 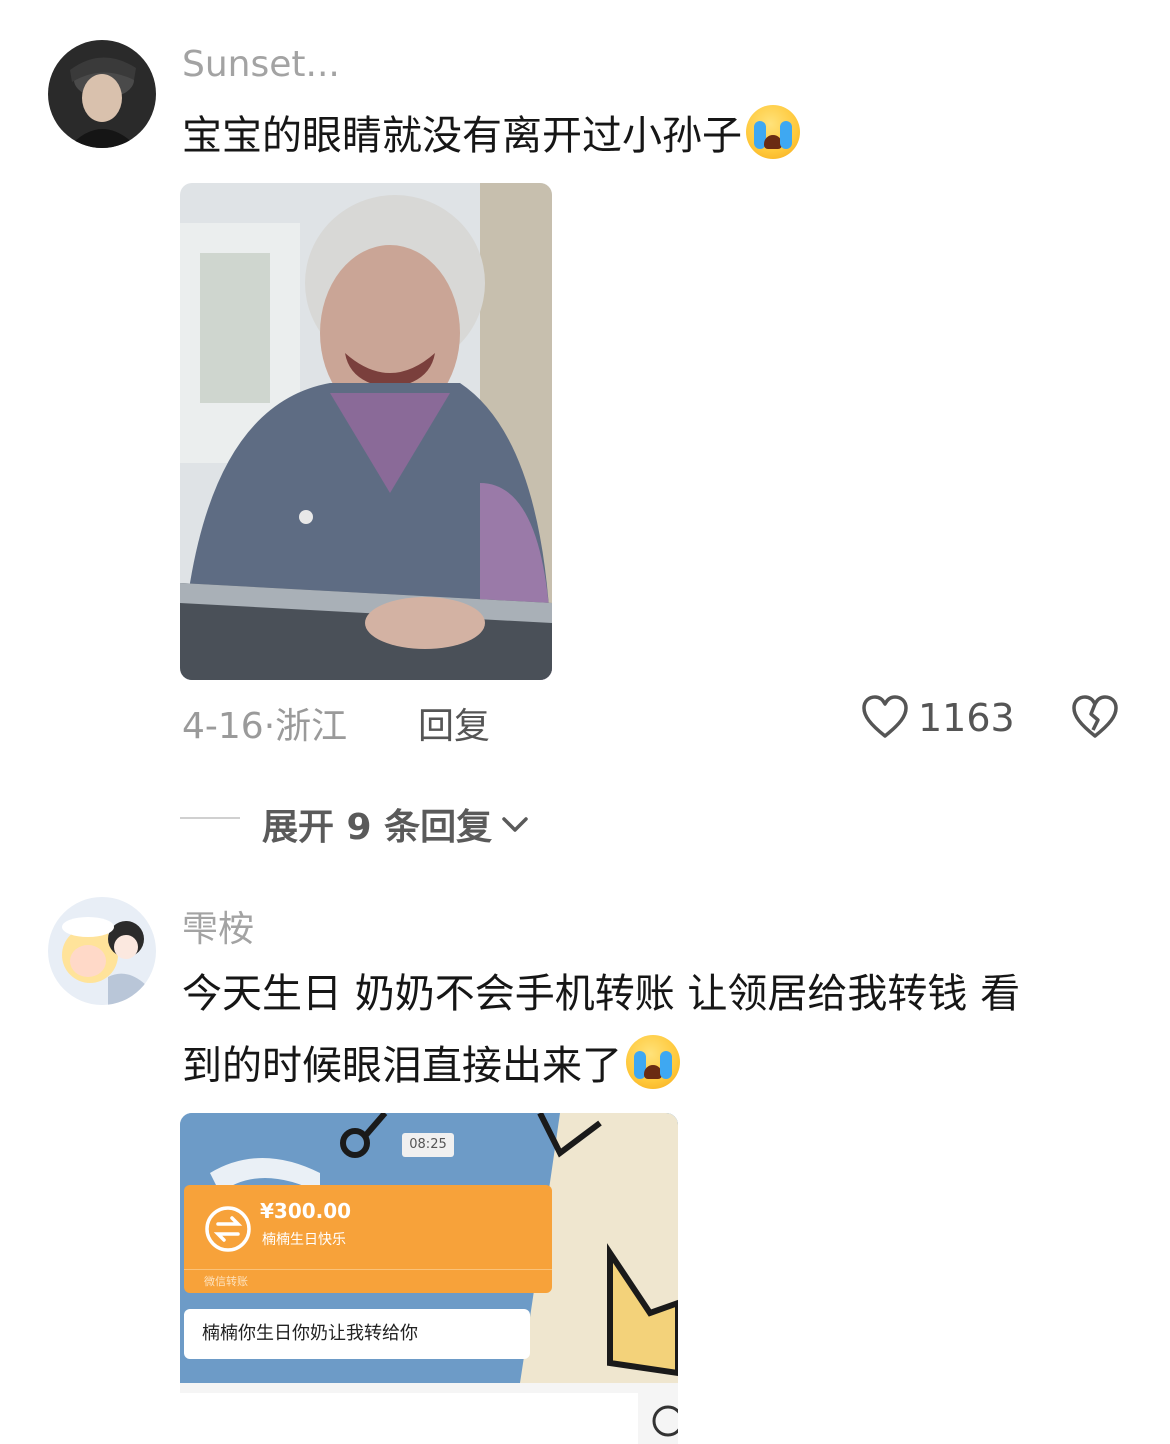 I want to click on username: 雫桉, so click(x=218, y=926).